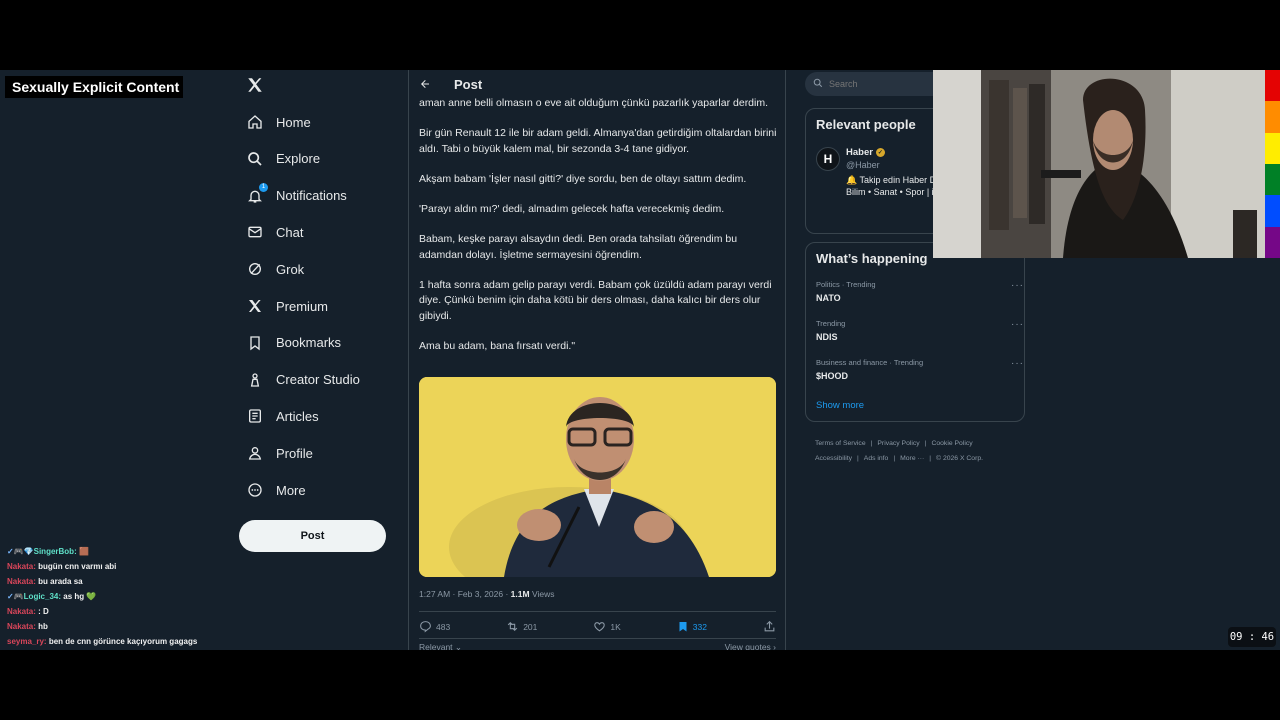 The image size is (1280, 720). Describe the element at coordinates (607, 627) in the screenshot. I see `like-button: 1K` at that location.